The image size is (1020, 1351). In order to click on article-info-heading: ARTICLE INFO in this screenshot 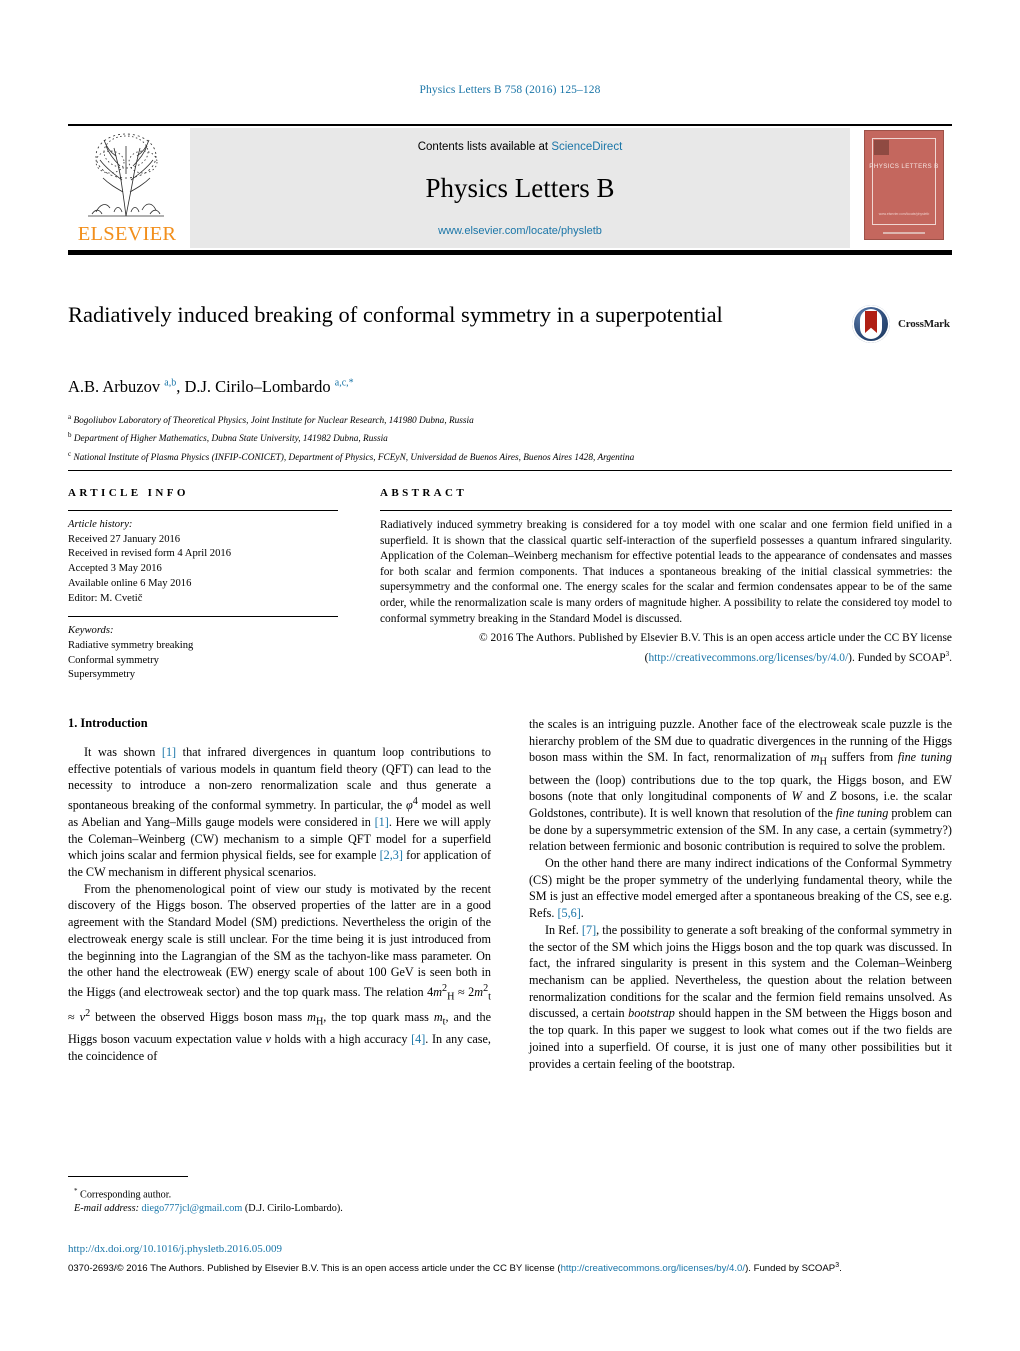, I will do `click(128, 493)`.